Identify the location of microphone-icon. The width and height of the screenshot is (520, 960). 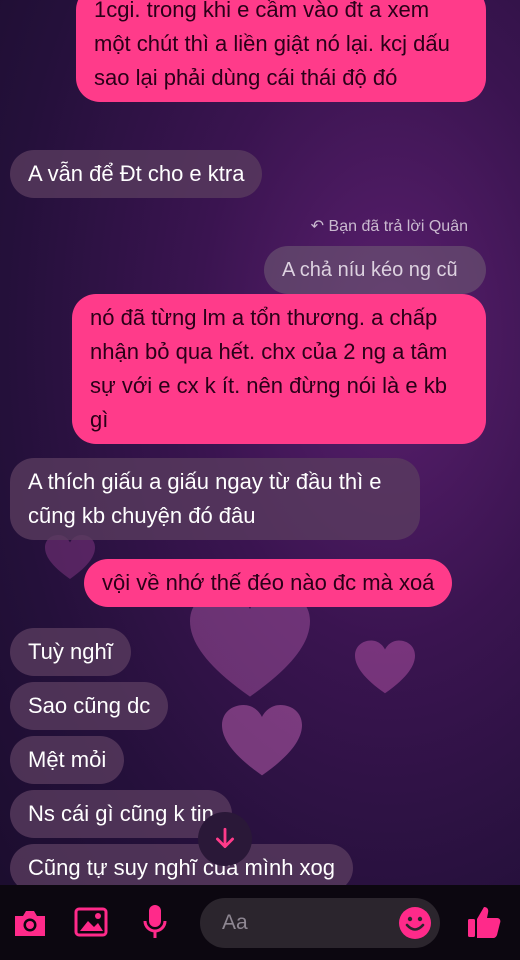
(155, 922).